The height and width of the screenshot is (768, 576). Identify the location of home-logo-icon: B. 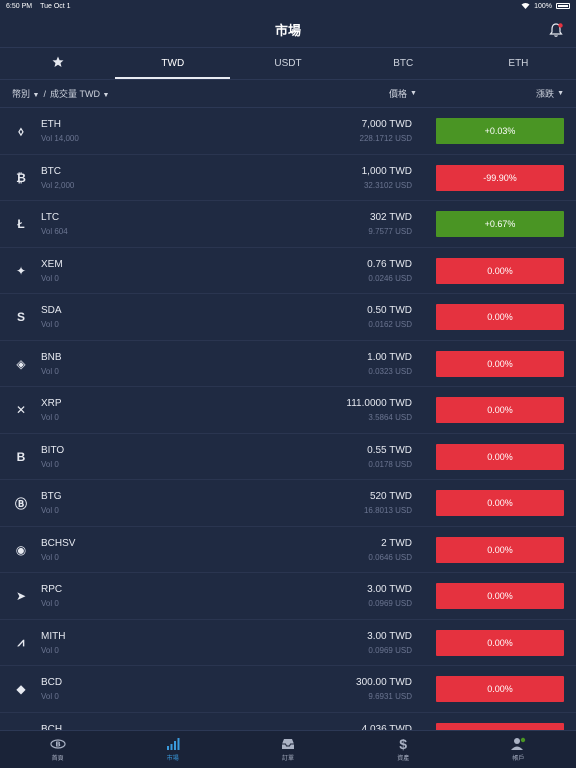
(57, 744).